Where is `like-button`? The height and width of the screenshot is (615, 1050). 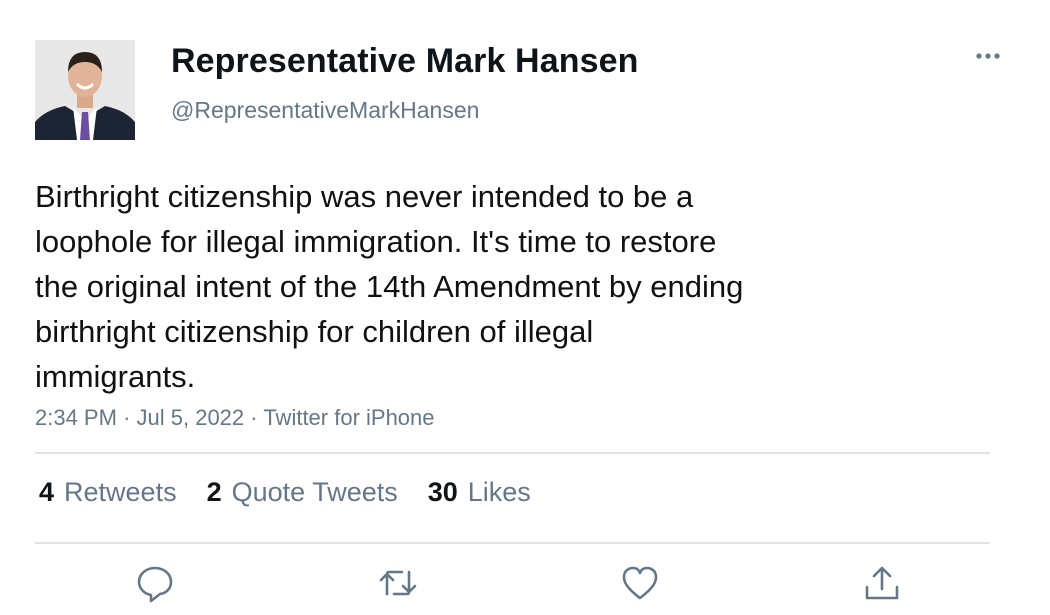 like-button is located at coordinates (640, 583).